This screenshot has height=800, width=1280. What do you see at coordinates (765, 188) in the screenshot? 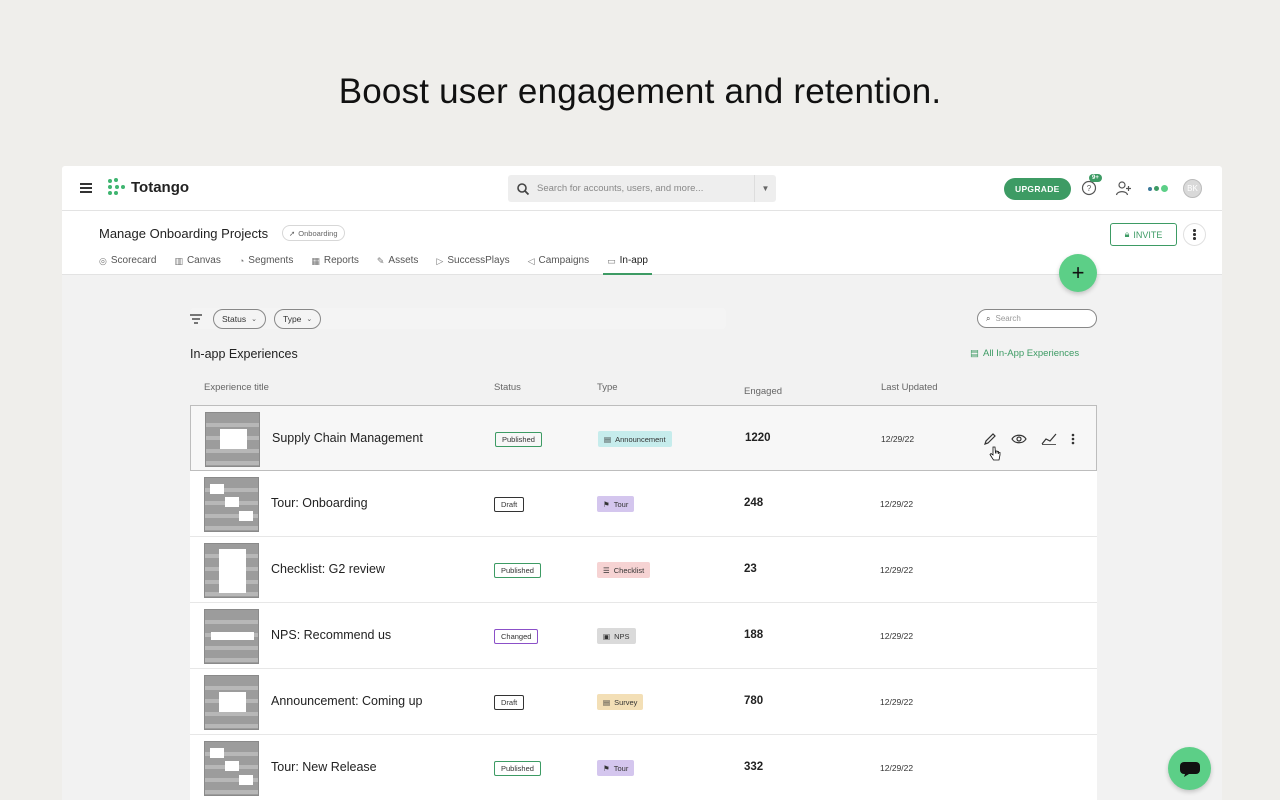
I see `chevron-down-icon: ▼` at bounding box center [765, 188].